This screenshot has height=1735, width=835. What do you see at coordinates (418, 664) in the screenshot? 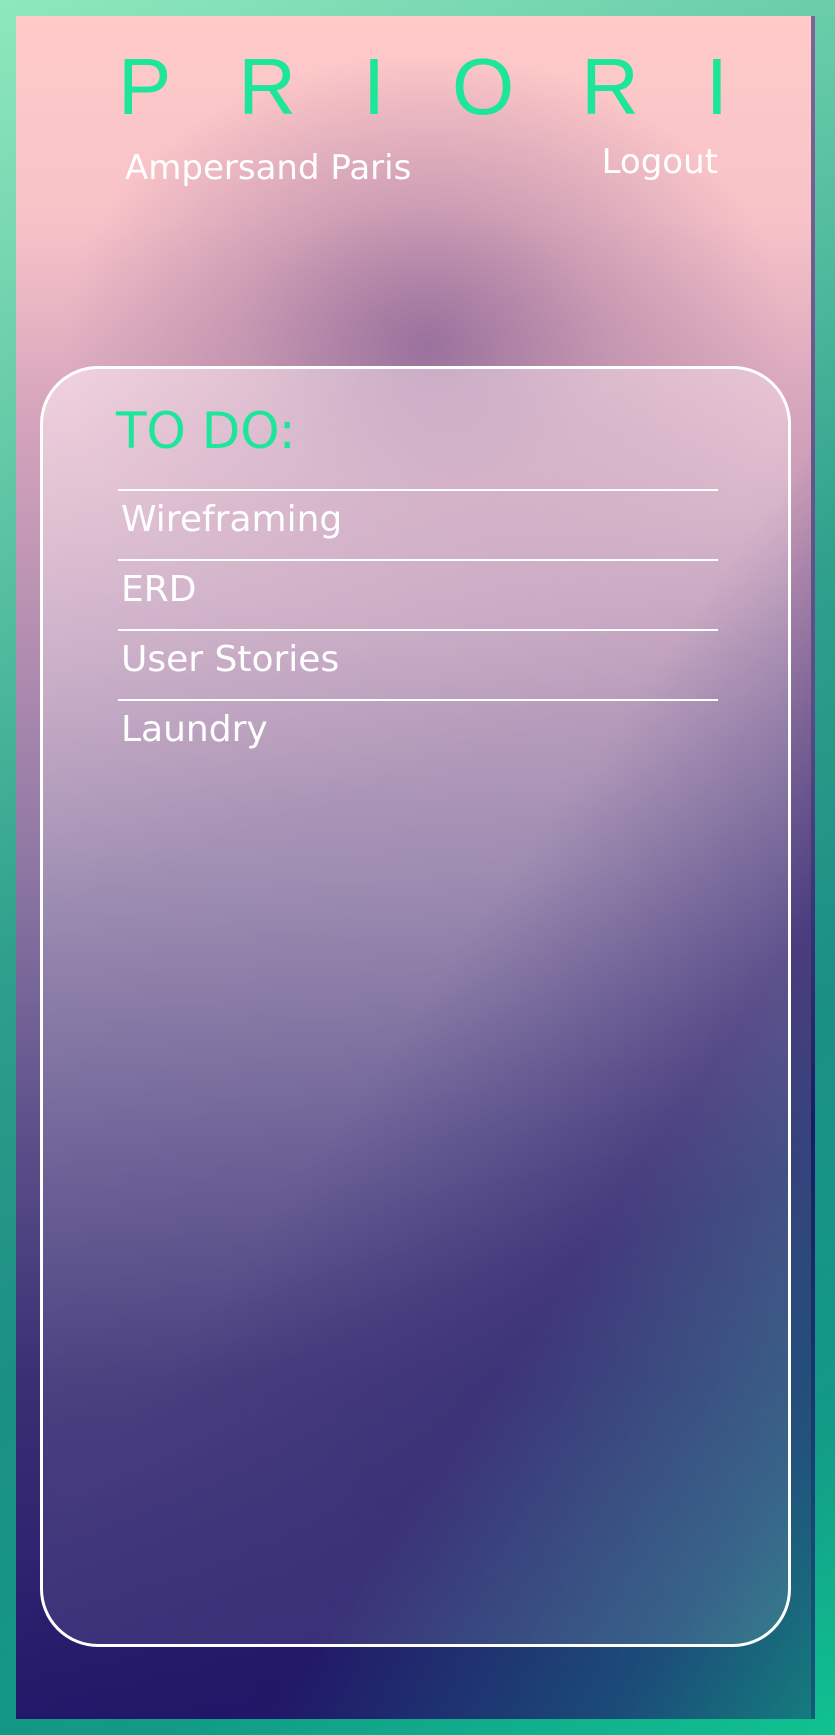
I see `todo-item: User Stories` at bounding box center [418, 664].